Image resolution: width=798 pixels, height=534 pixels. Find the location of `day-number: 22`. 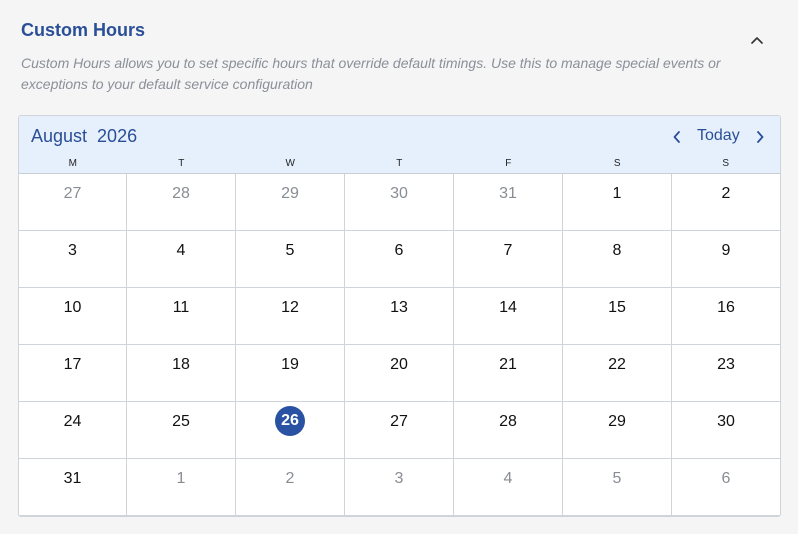

day-number: 22 is located at coordinates (617, 364).